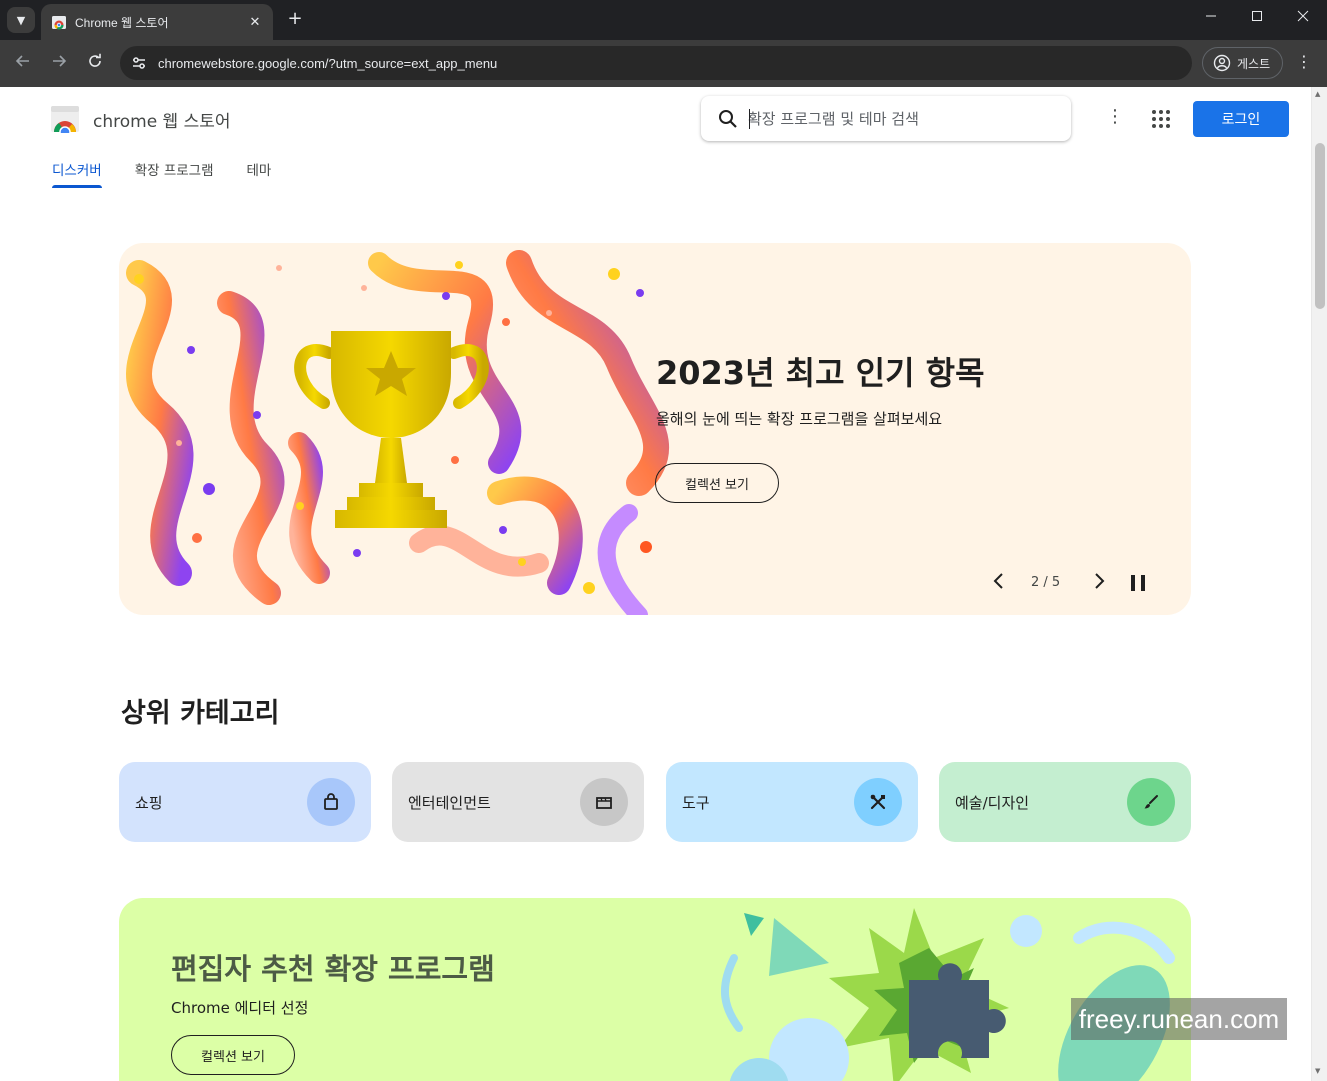  I want to click on category-label: 쇼핑, so click(149, 802).